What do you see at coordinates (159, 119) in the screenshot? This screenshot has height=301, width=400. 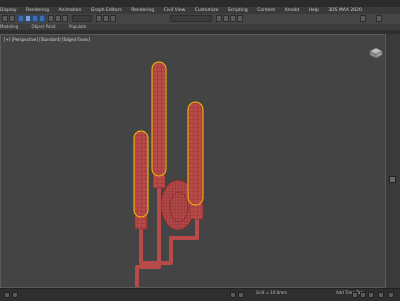 I see `bulb-center` at bounding box center [159, 119].